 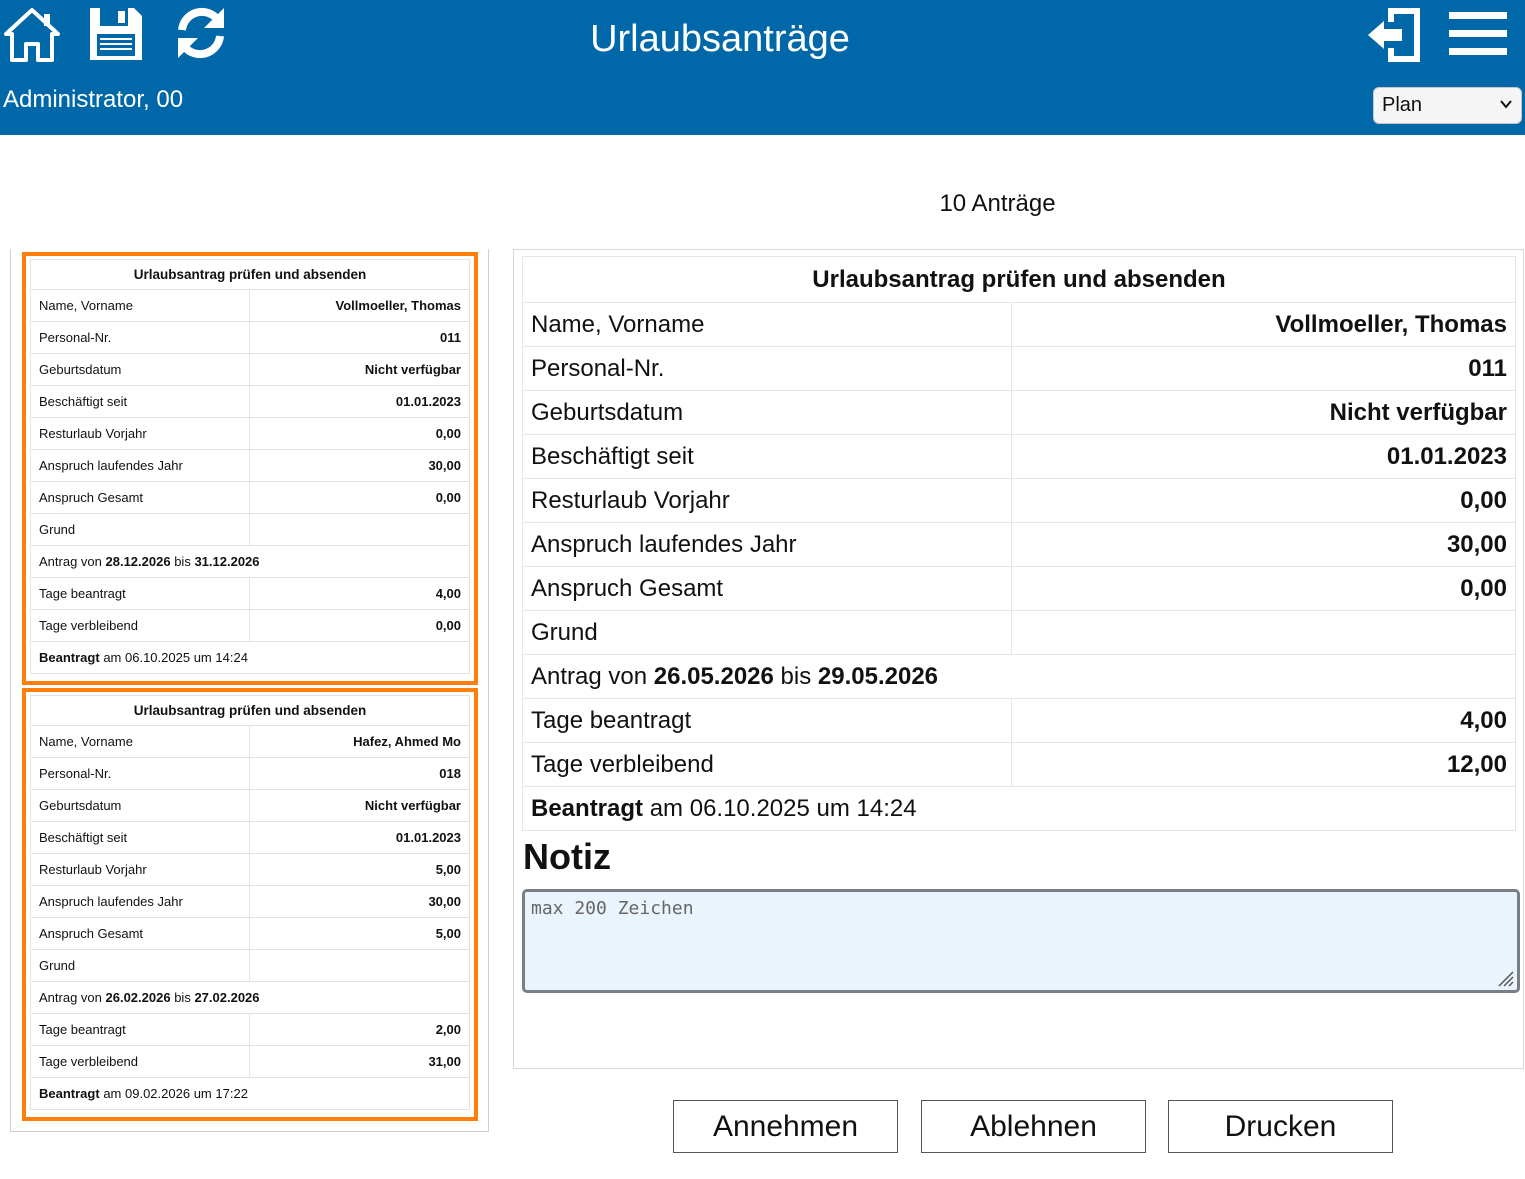 I want to click on refresh-icon, so click(x=201, y=33).